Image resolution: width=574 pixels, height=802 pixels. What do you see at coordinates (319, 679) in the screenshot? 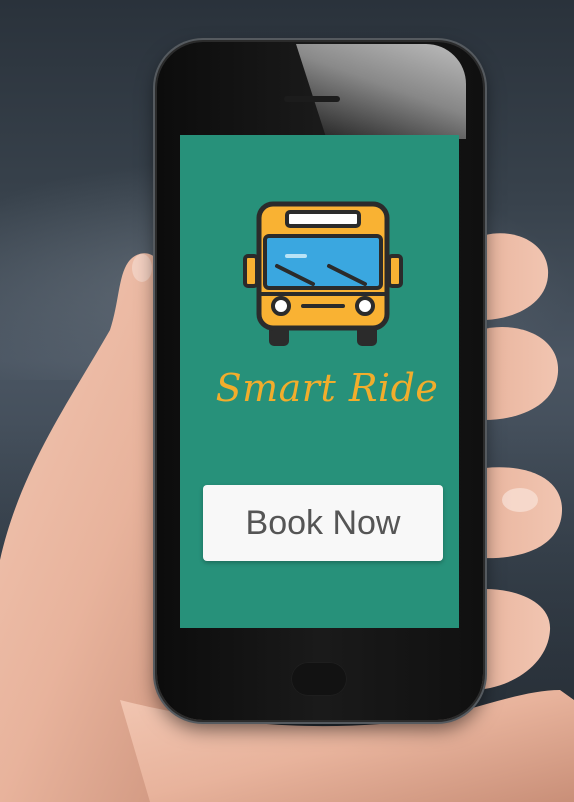
I see `home-button` at bounding box center [319, 679].